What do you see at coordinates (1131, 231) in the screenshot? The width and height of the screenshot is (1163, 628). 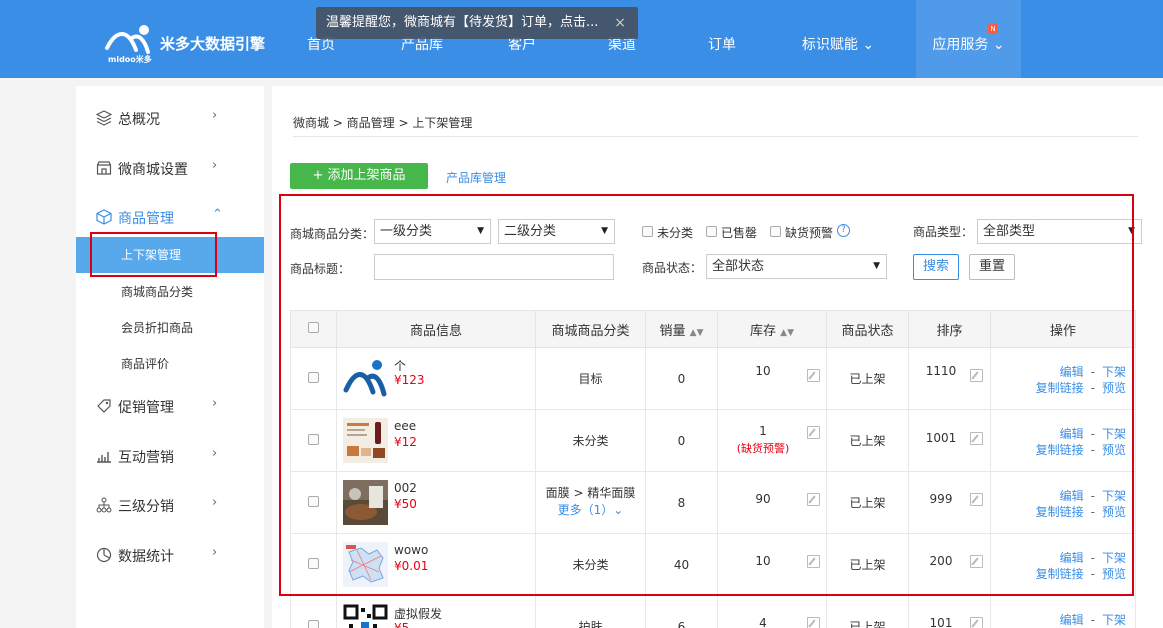 I see `dropdown-arrow-icon: ▼` at bounding box center [1131, 231].